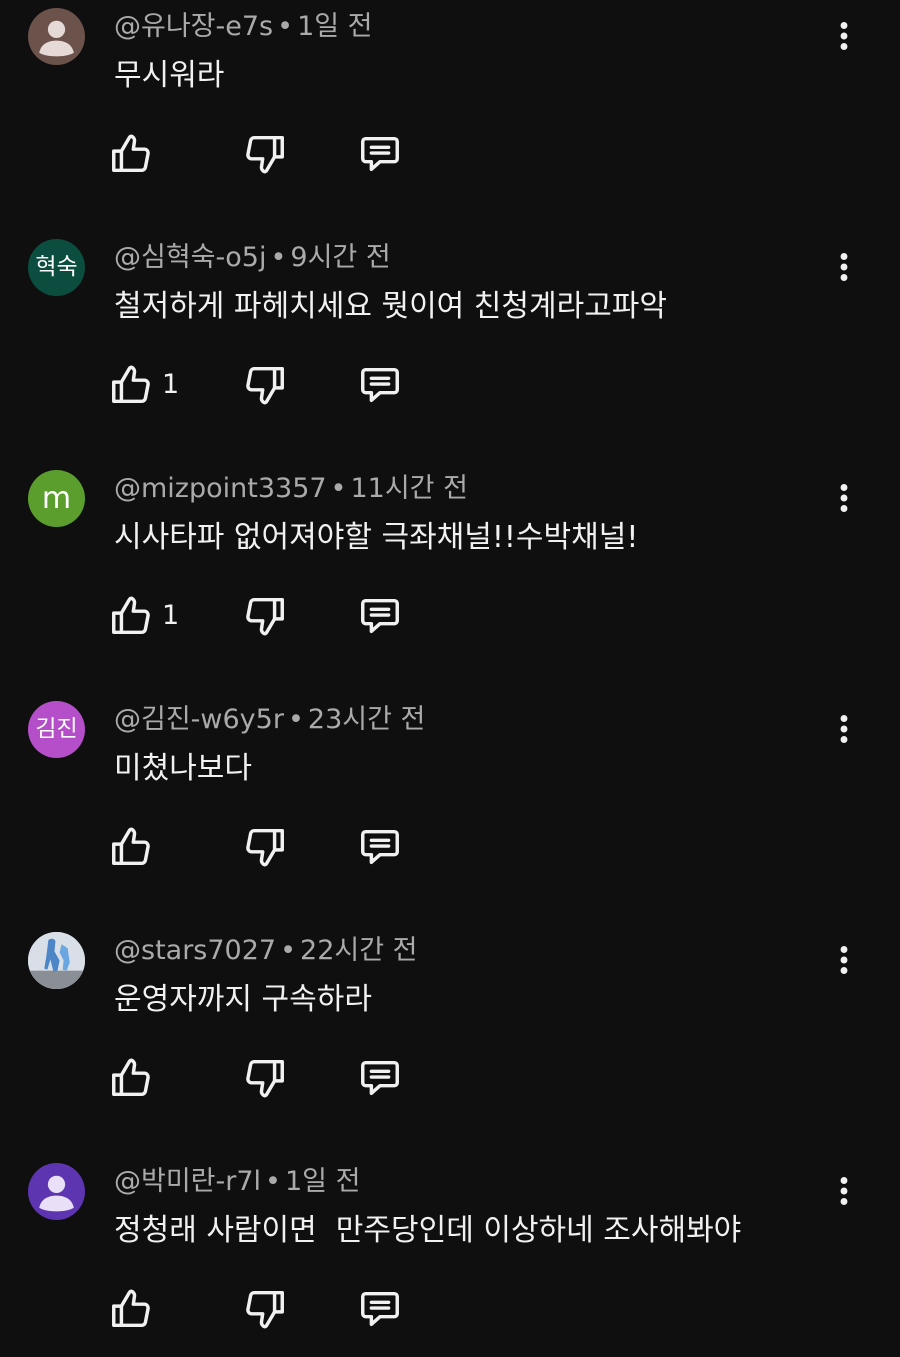 The image size is (900, 1357). Describe the element at coordinates (376, 537) in the screenshot. I see `comment-text: 시사타파 없어져야할 극좌채널!!수박채널!` at that location.